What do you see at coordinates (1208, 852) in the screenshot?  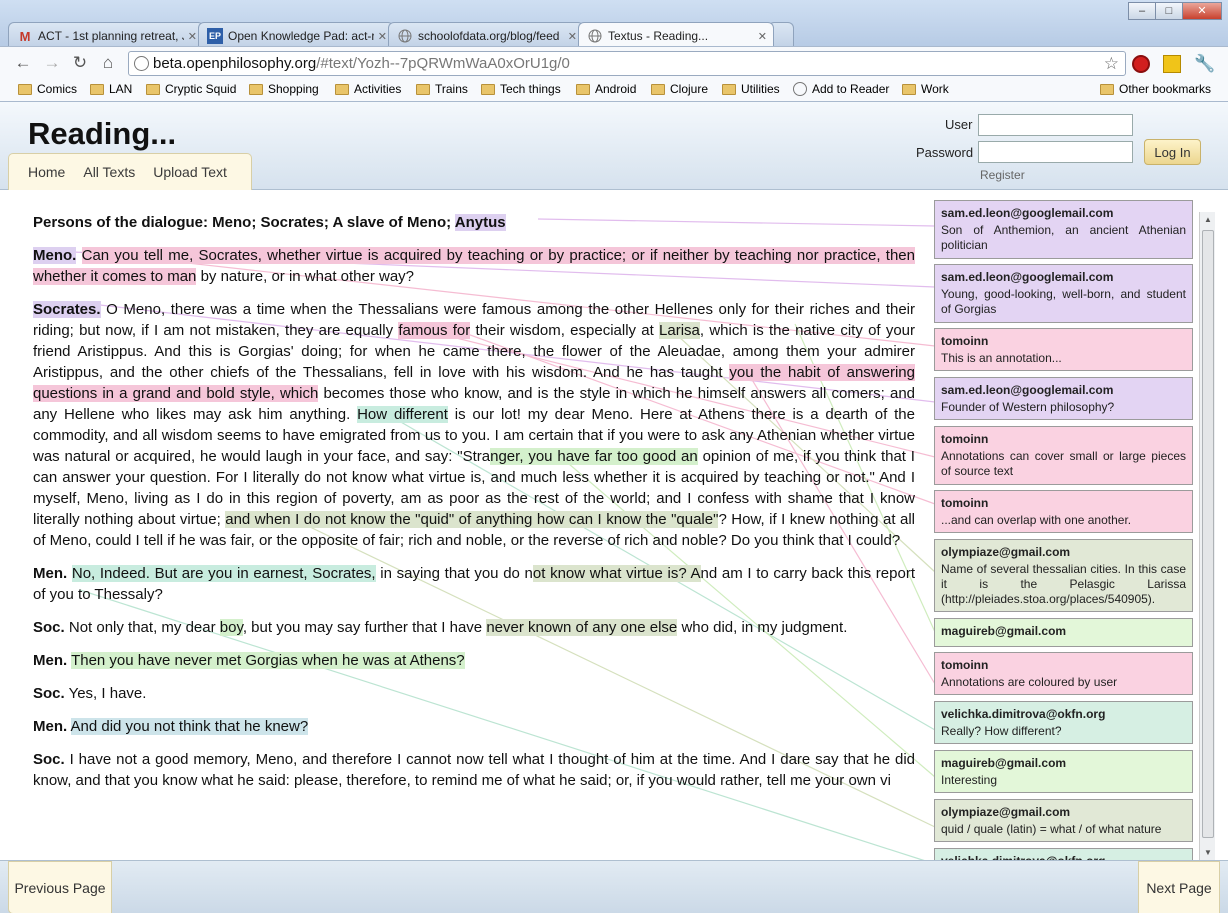 I see `scroll-down-arrow-icon: ▼` at bounding box center [1208, 852].